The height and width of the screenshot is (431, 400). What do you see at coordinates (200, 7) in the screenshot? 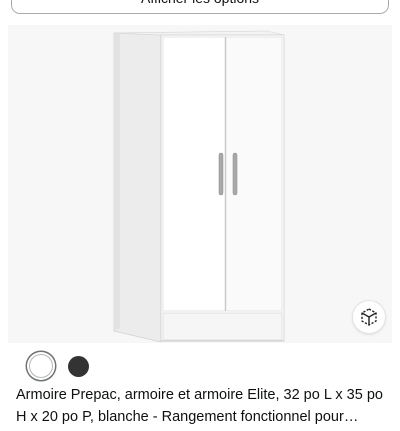
I see `show-options-button: Afficher les options` at bounding box center [200, 7].